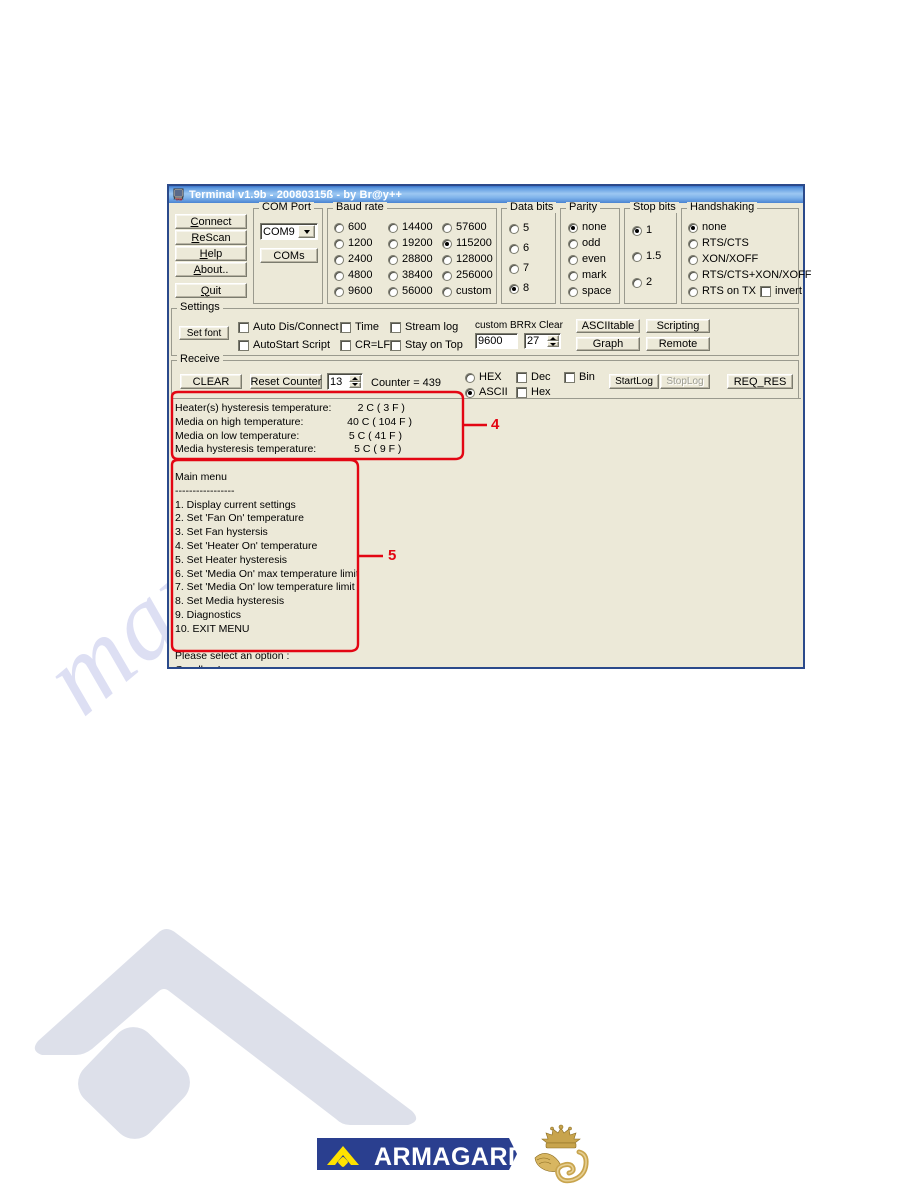 This screenshot has width=918, height=1188. What do you see at coordinates (685, 381) in the screenshot?
I see `stop-log-button: StopLog` at bounding box center [685, 381].